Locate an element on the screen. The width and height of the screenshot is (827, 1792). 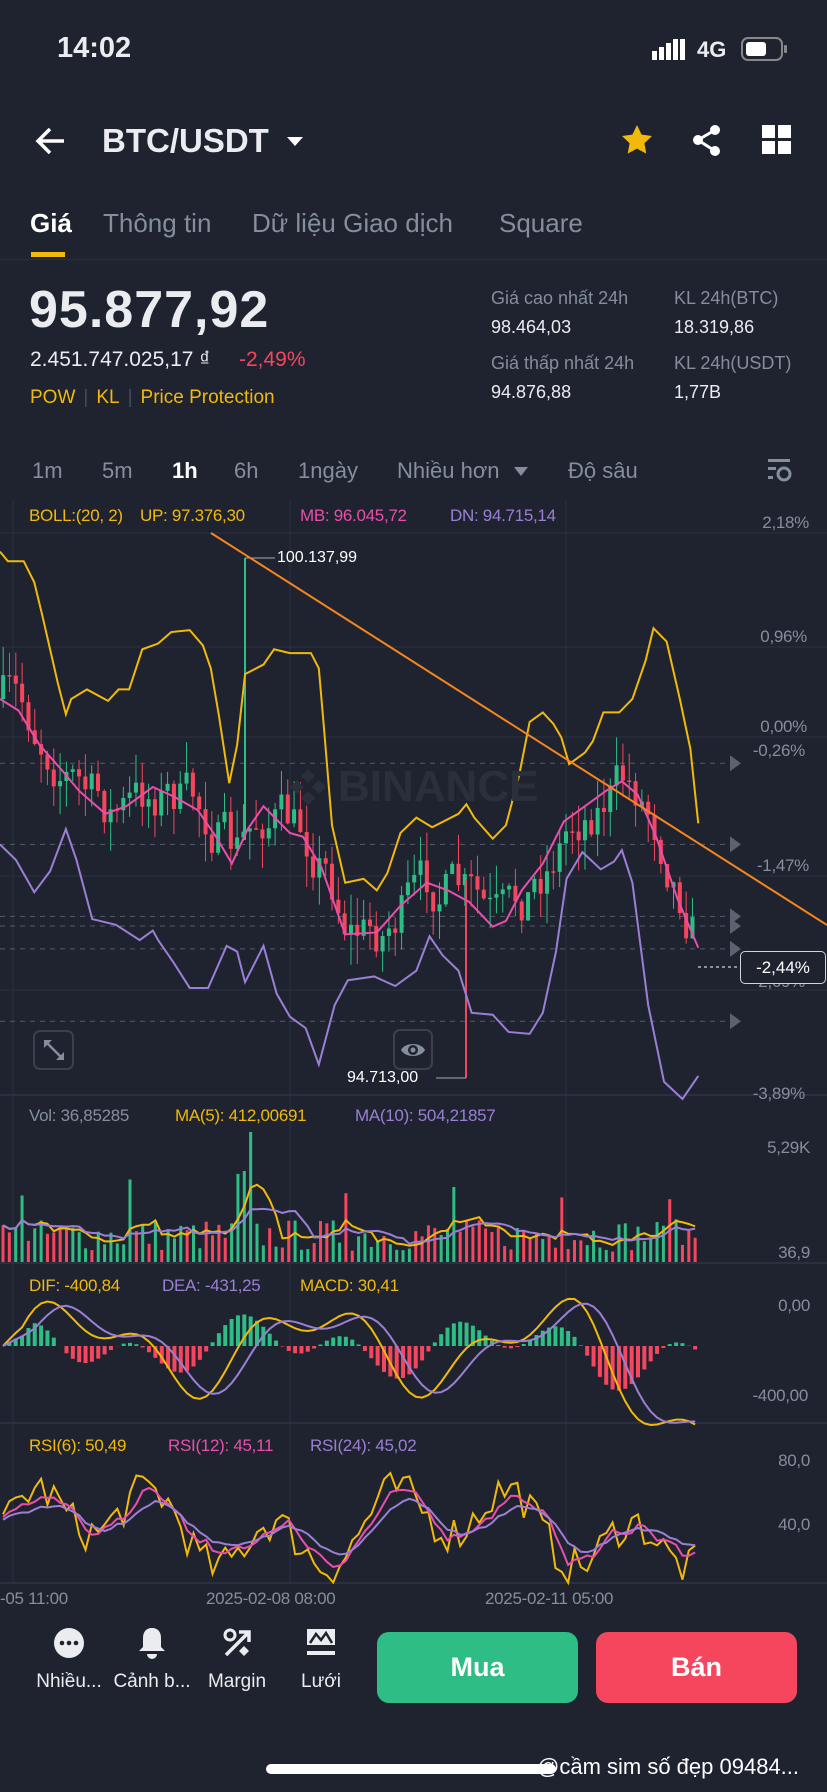
nav-margin-label: Margin is located at coordinates (237, 1681).